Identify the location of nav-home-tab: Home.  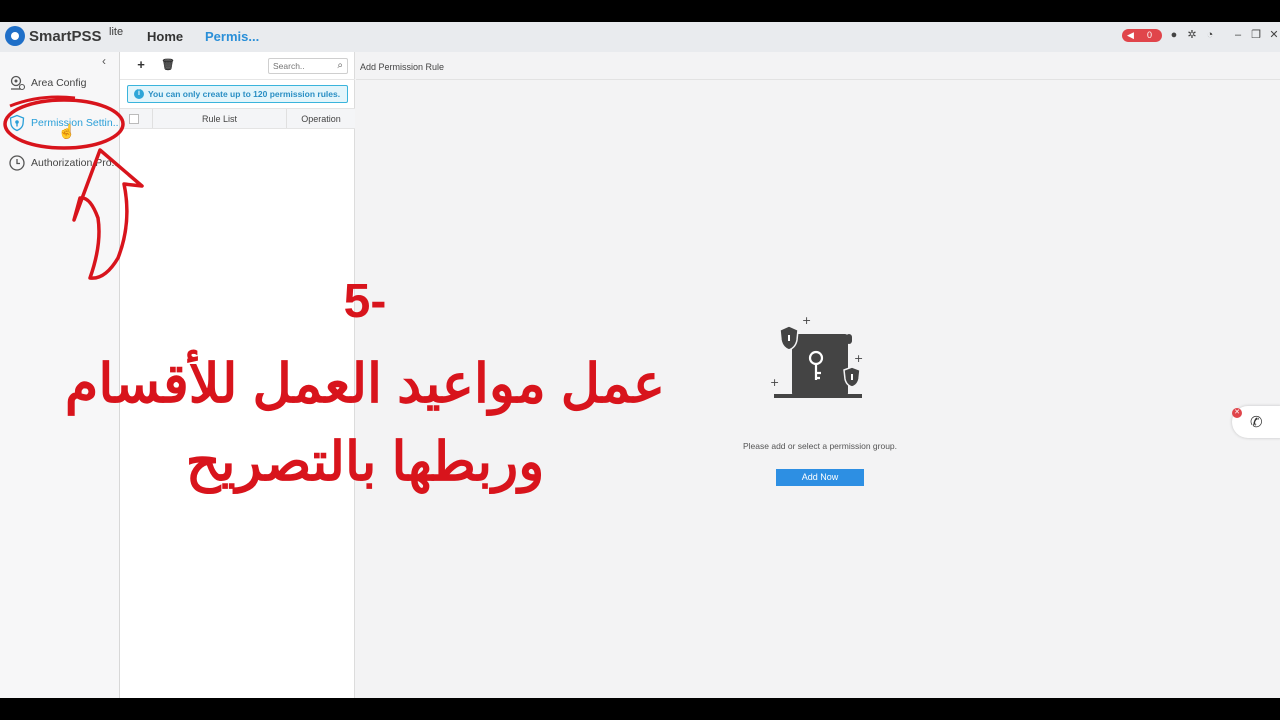
(165, 36).